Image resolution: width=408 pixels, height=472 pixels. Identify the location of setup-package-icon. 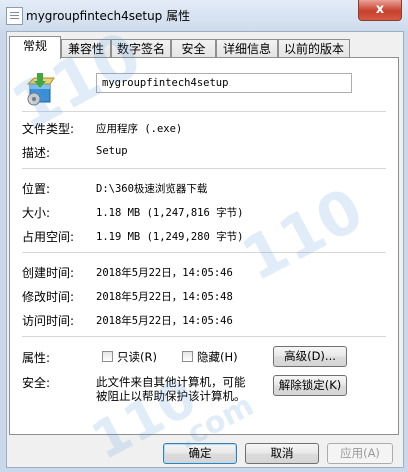
(40, 89).